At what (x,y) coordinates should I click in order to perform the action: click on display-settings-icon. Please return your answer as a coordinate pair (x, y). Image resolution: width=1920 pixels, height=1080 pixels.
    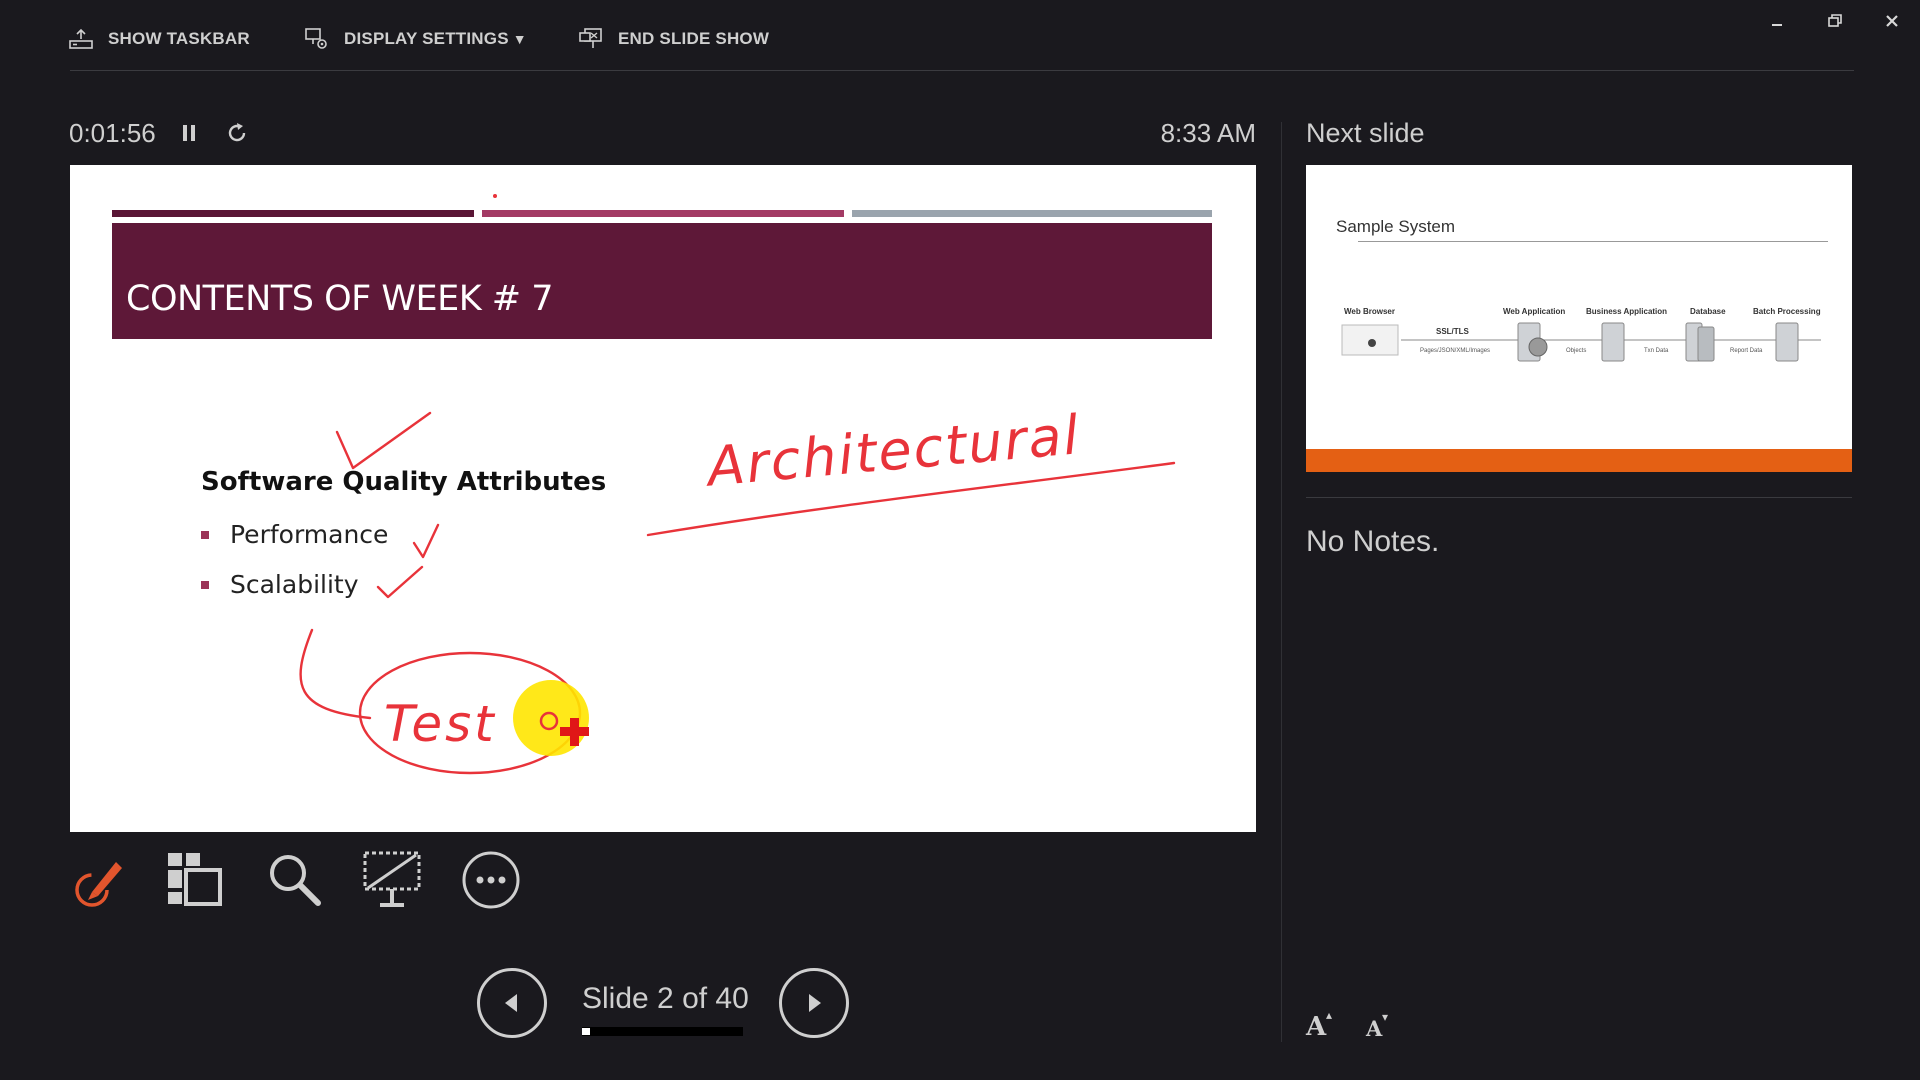
    Looking at the image, I should click on (316, 38).